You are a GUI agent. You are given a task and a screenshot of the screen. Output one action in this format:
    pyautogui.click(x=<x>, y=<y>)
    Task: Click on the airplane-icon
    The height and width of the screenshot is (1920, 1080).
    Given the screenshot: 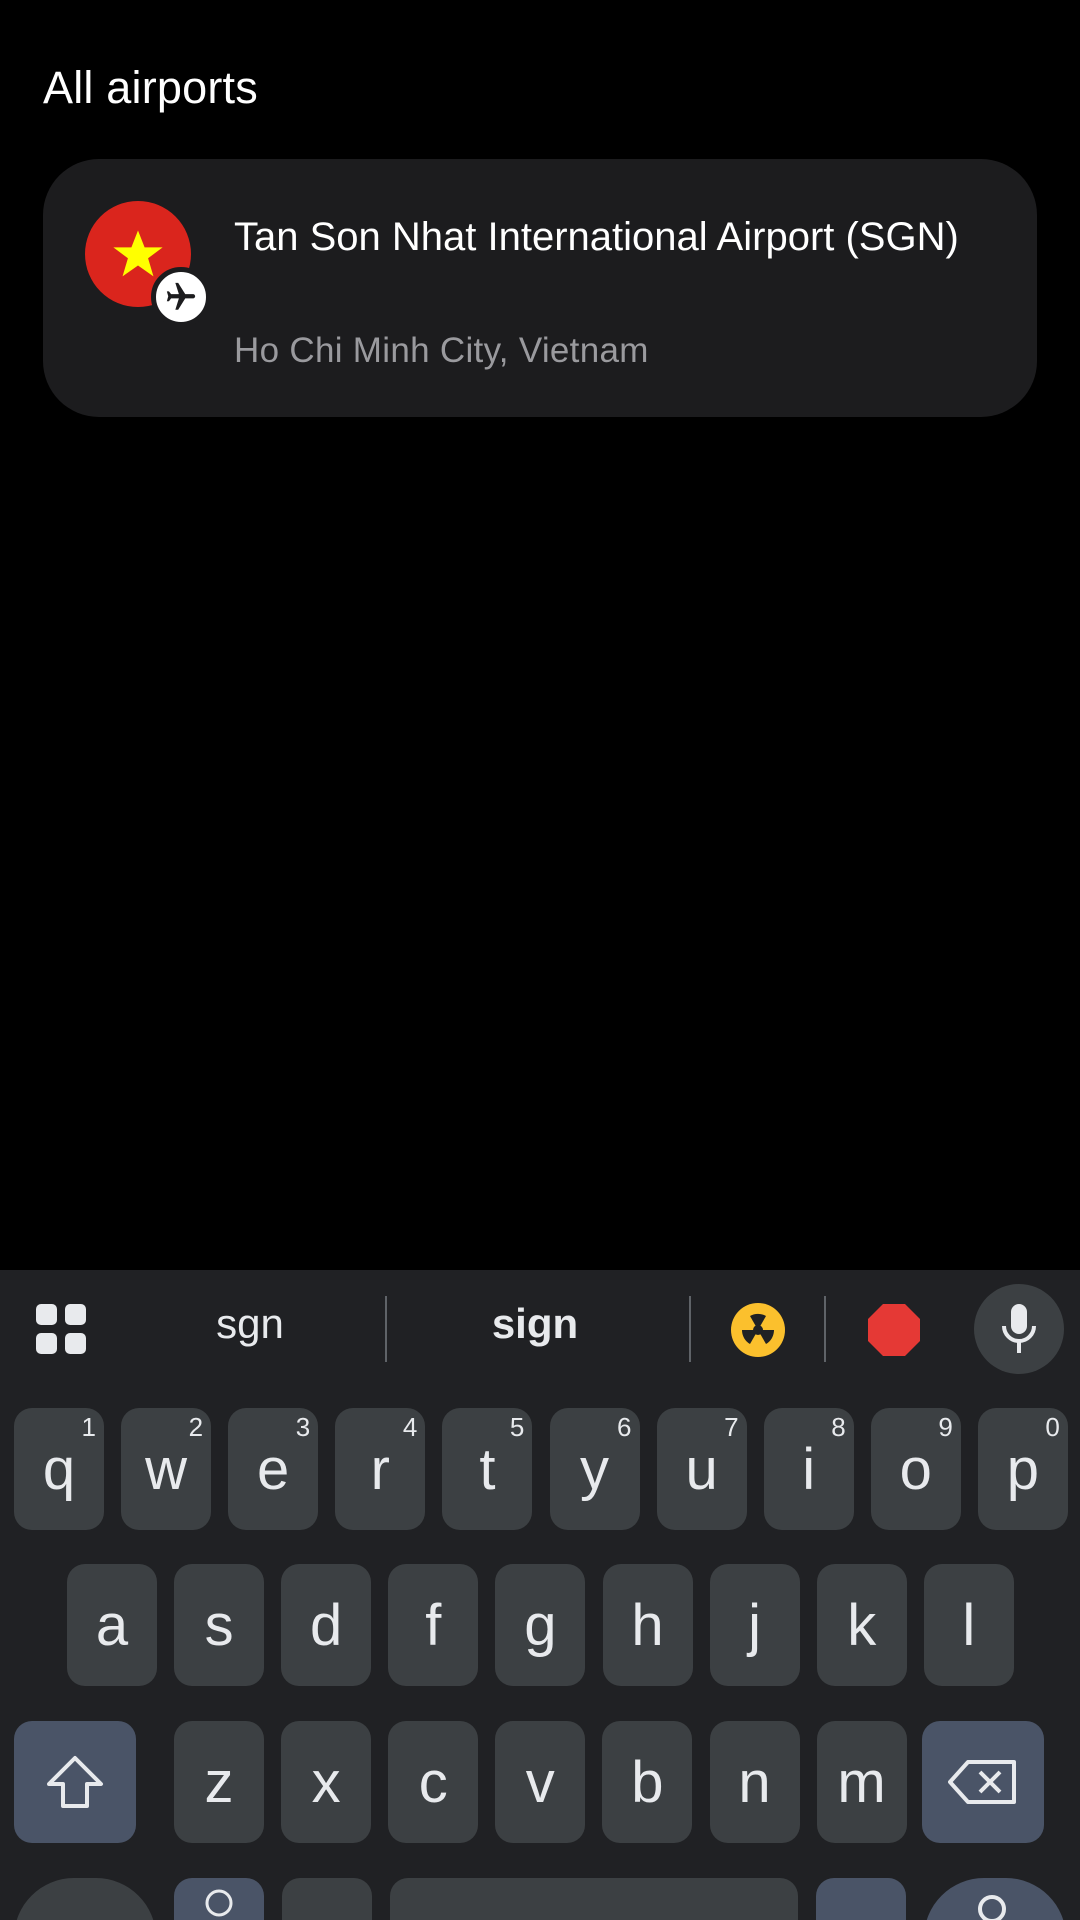 What is the action you would take?
    pyautogui.click(x=181, y=297)
    